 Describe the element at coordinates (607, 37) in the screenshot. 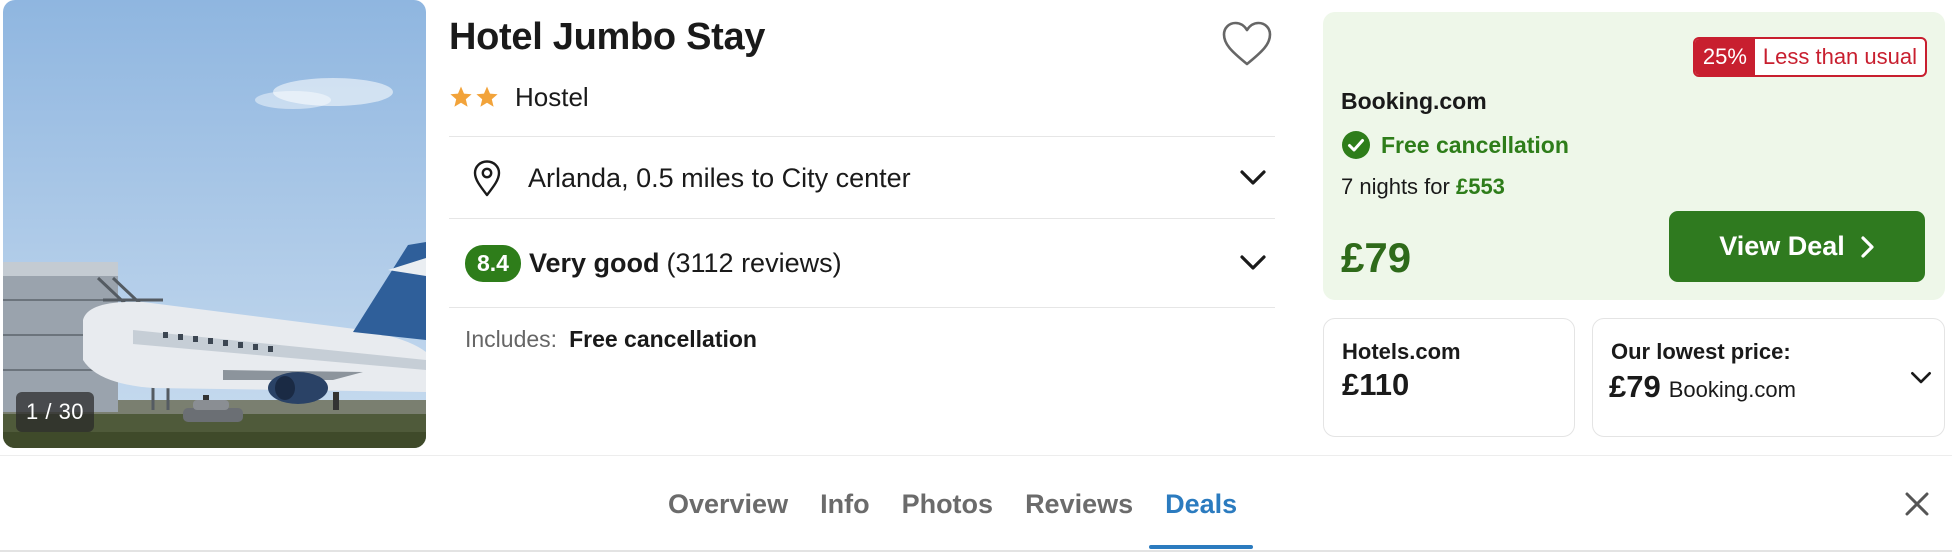

I see `hotel-name: Hotel Jumbo Stay` at that location.